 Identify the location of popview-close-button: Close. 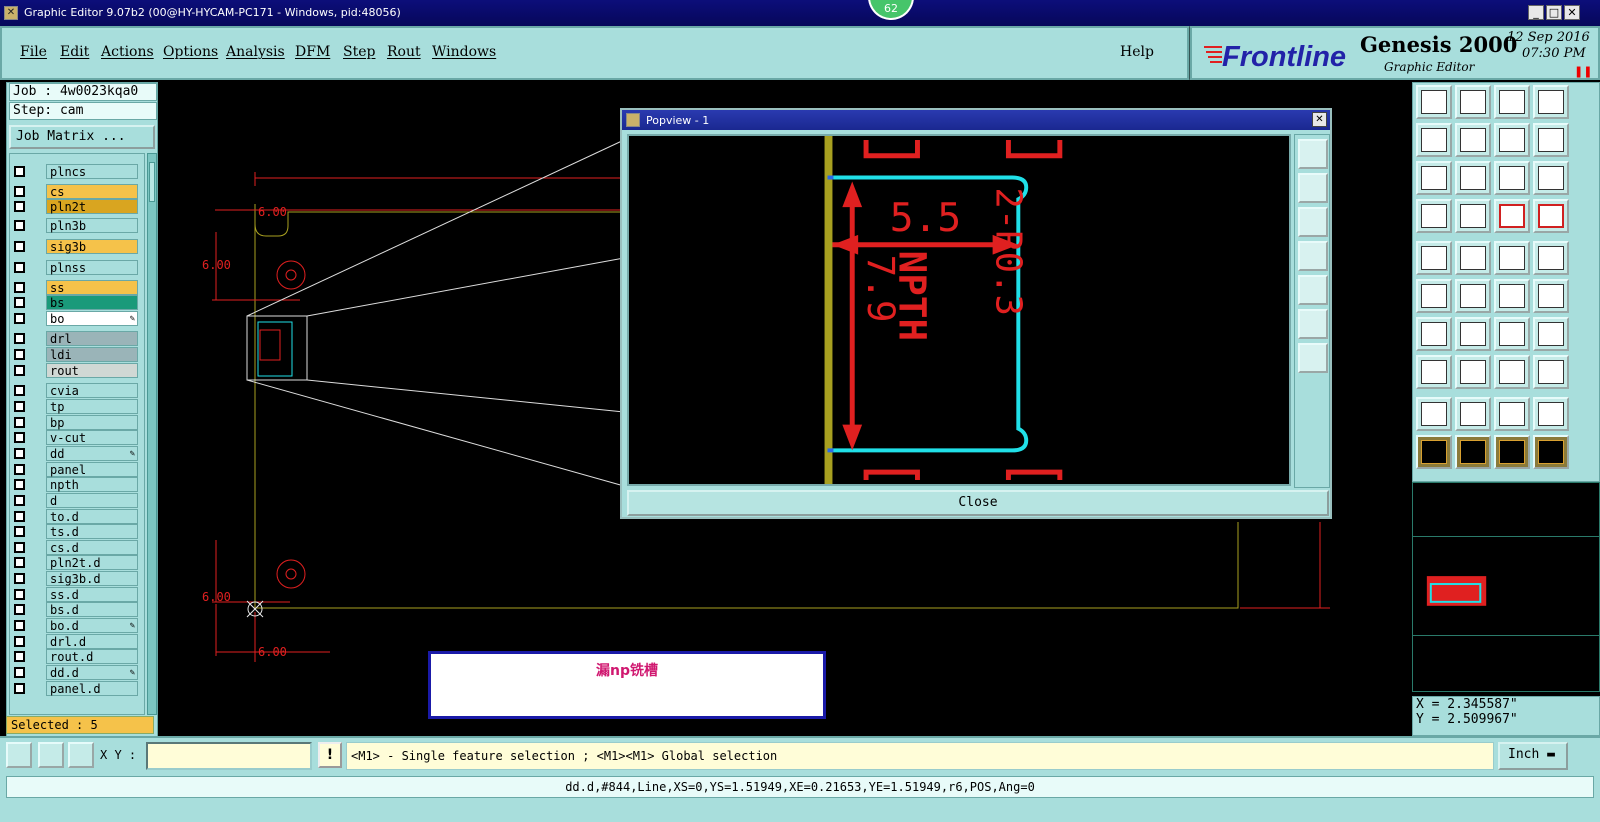
(978, 503).